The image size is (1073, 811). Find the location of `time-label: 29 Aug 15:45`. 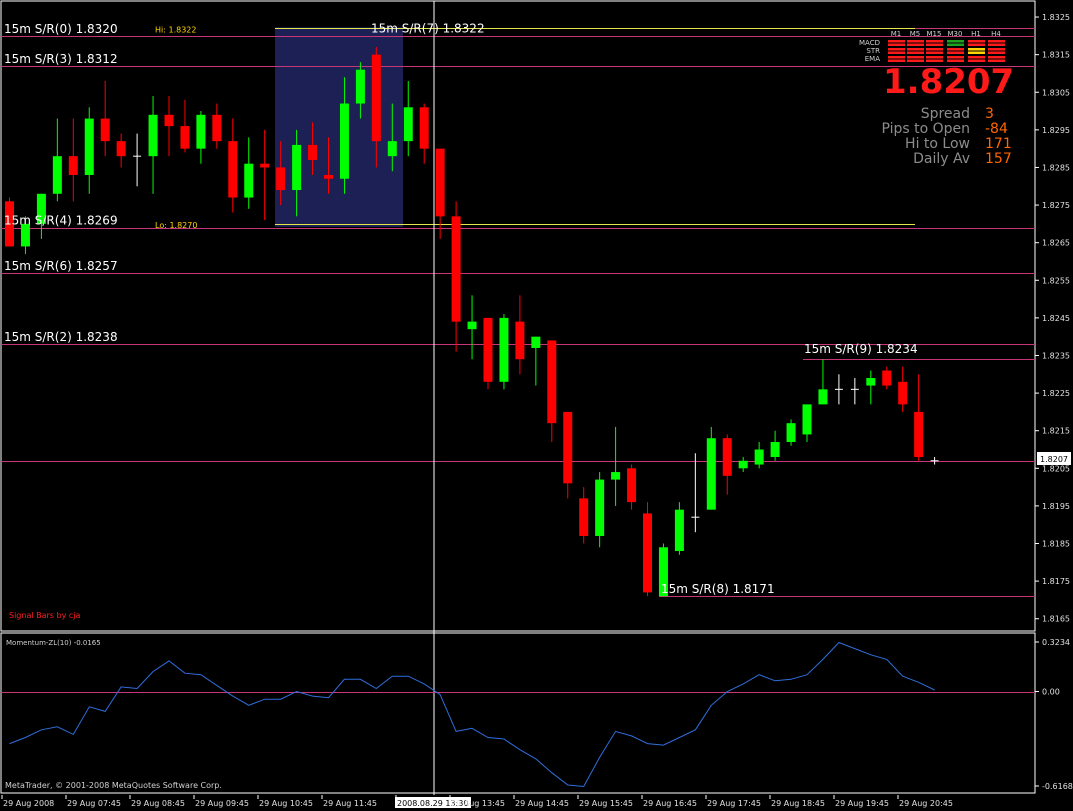

time-label: 29 Aug 15:45 is located at coordinates (606, 803).